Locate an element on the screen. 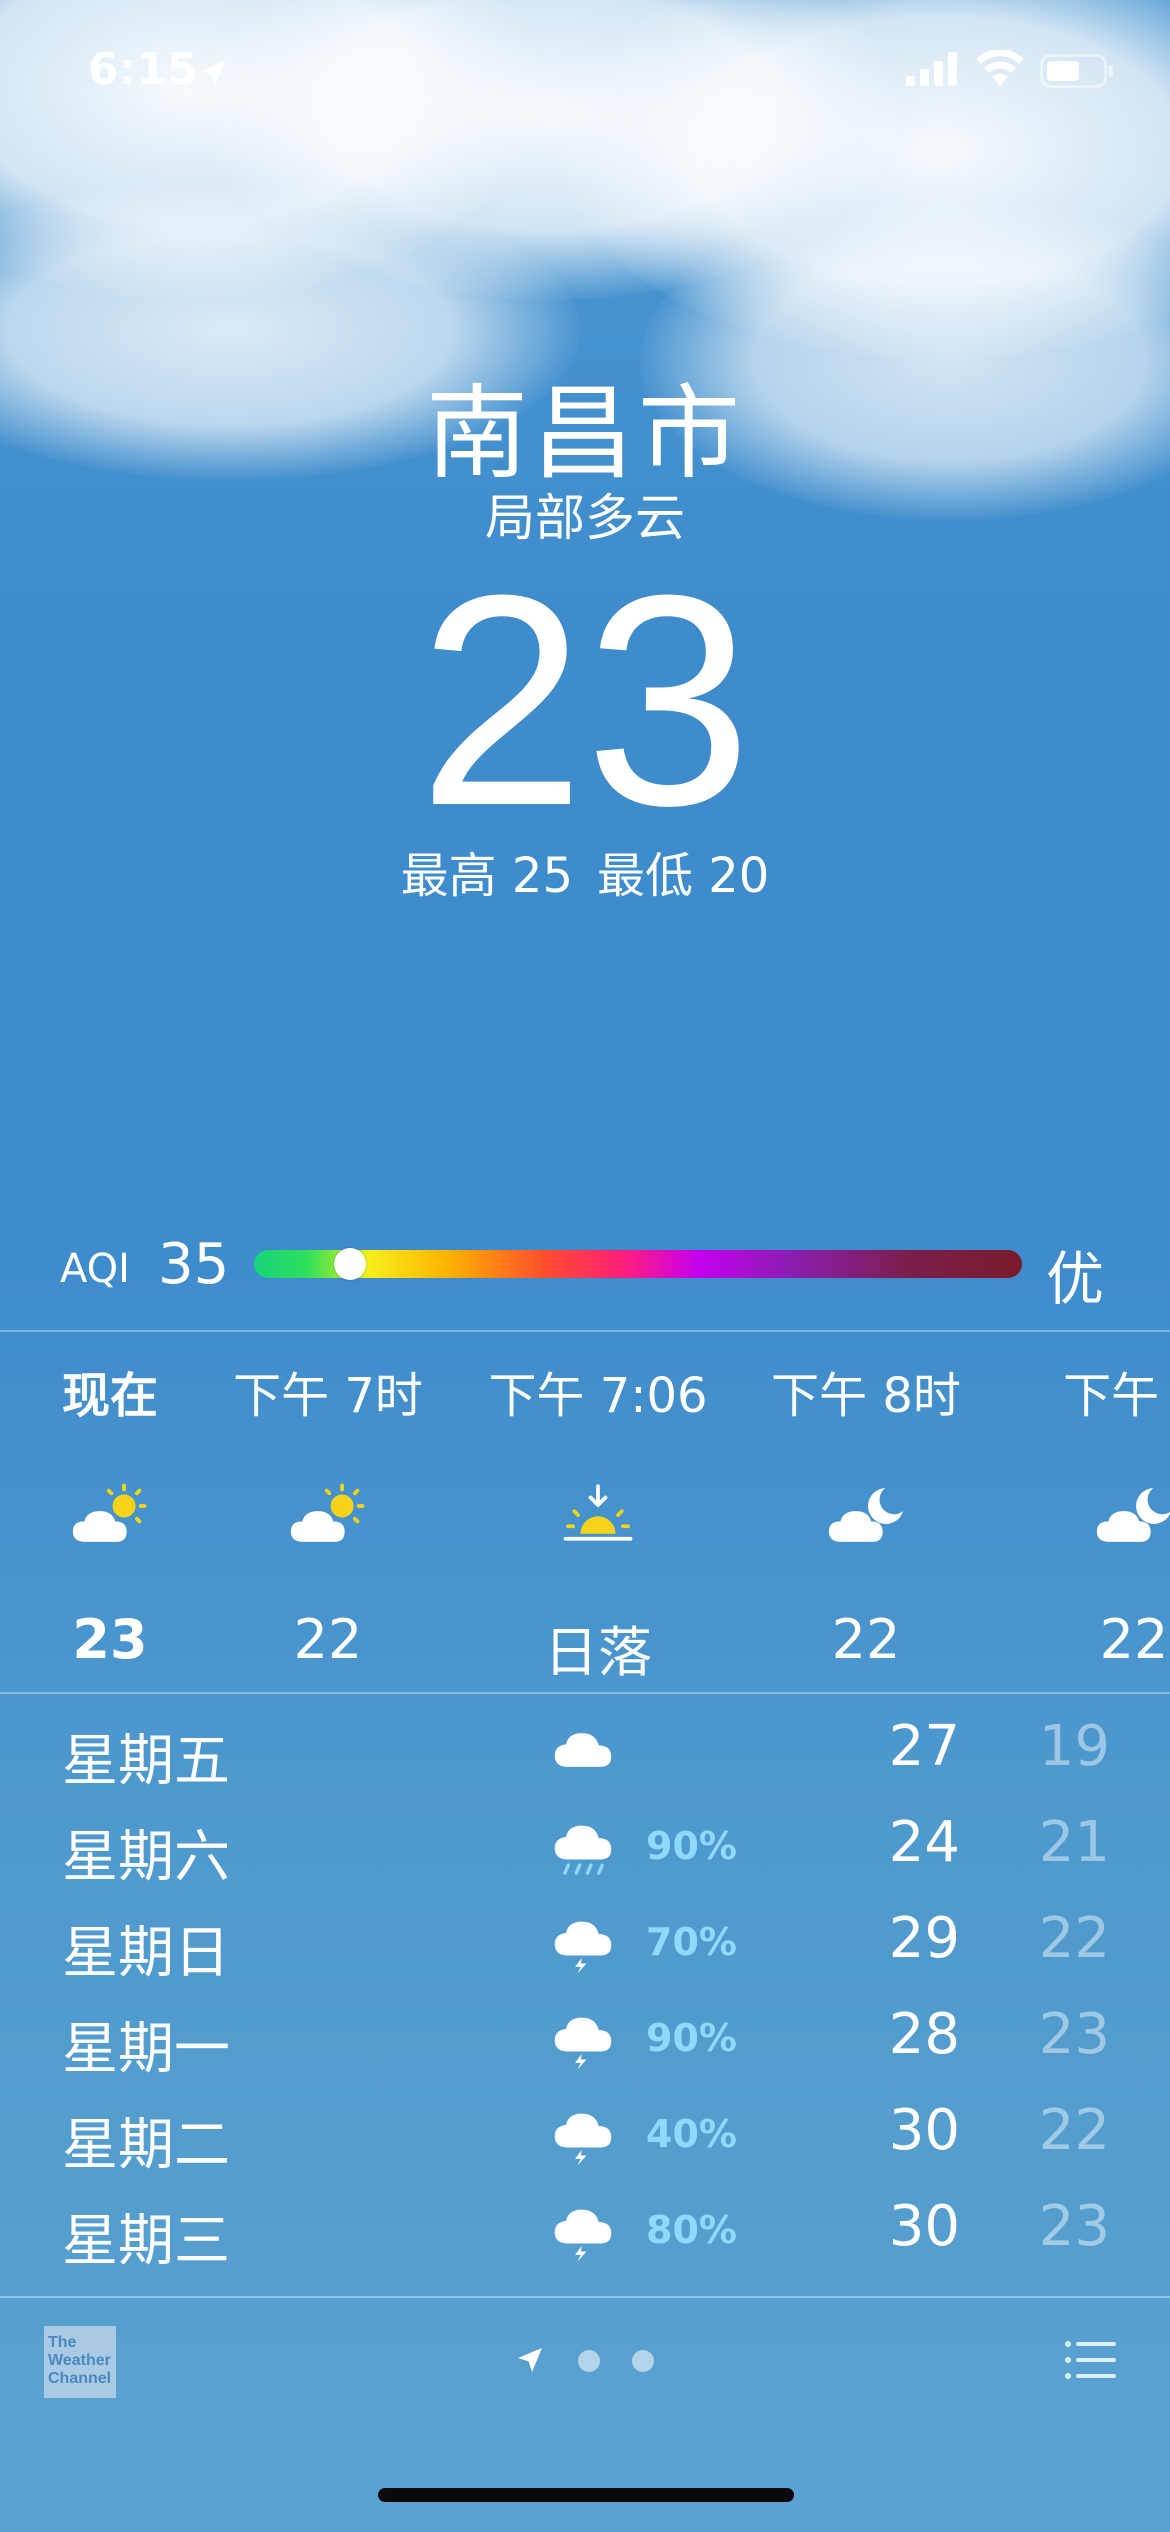 This screenshot has height=2532, width=1170. hourly-item: 下午 7时 22 is located at coordinates (328, 1513).